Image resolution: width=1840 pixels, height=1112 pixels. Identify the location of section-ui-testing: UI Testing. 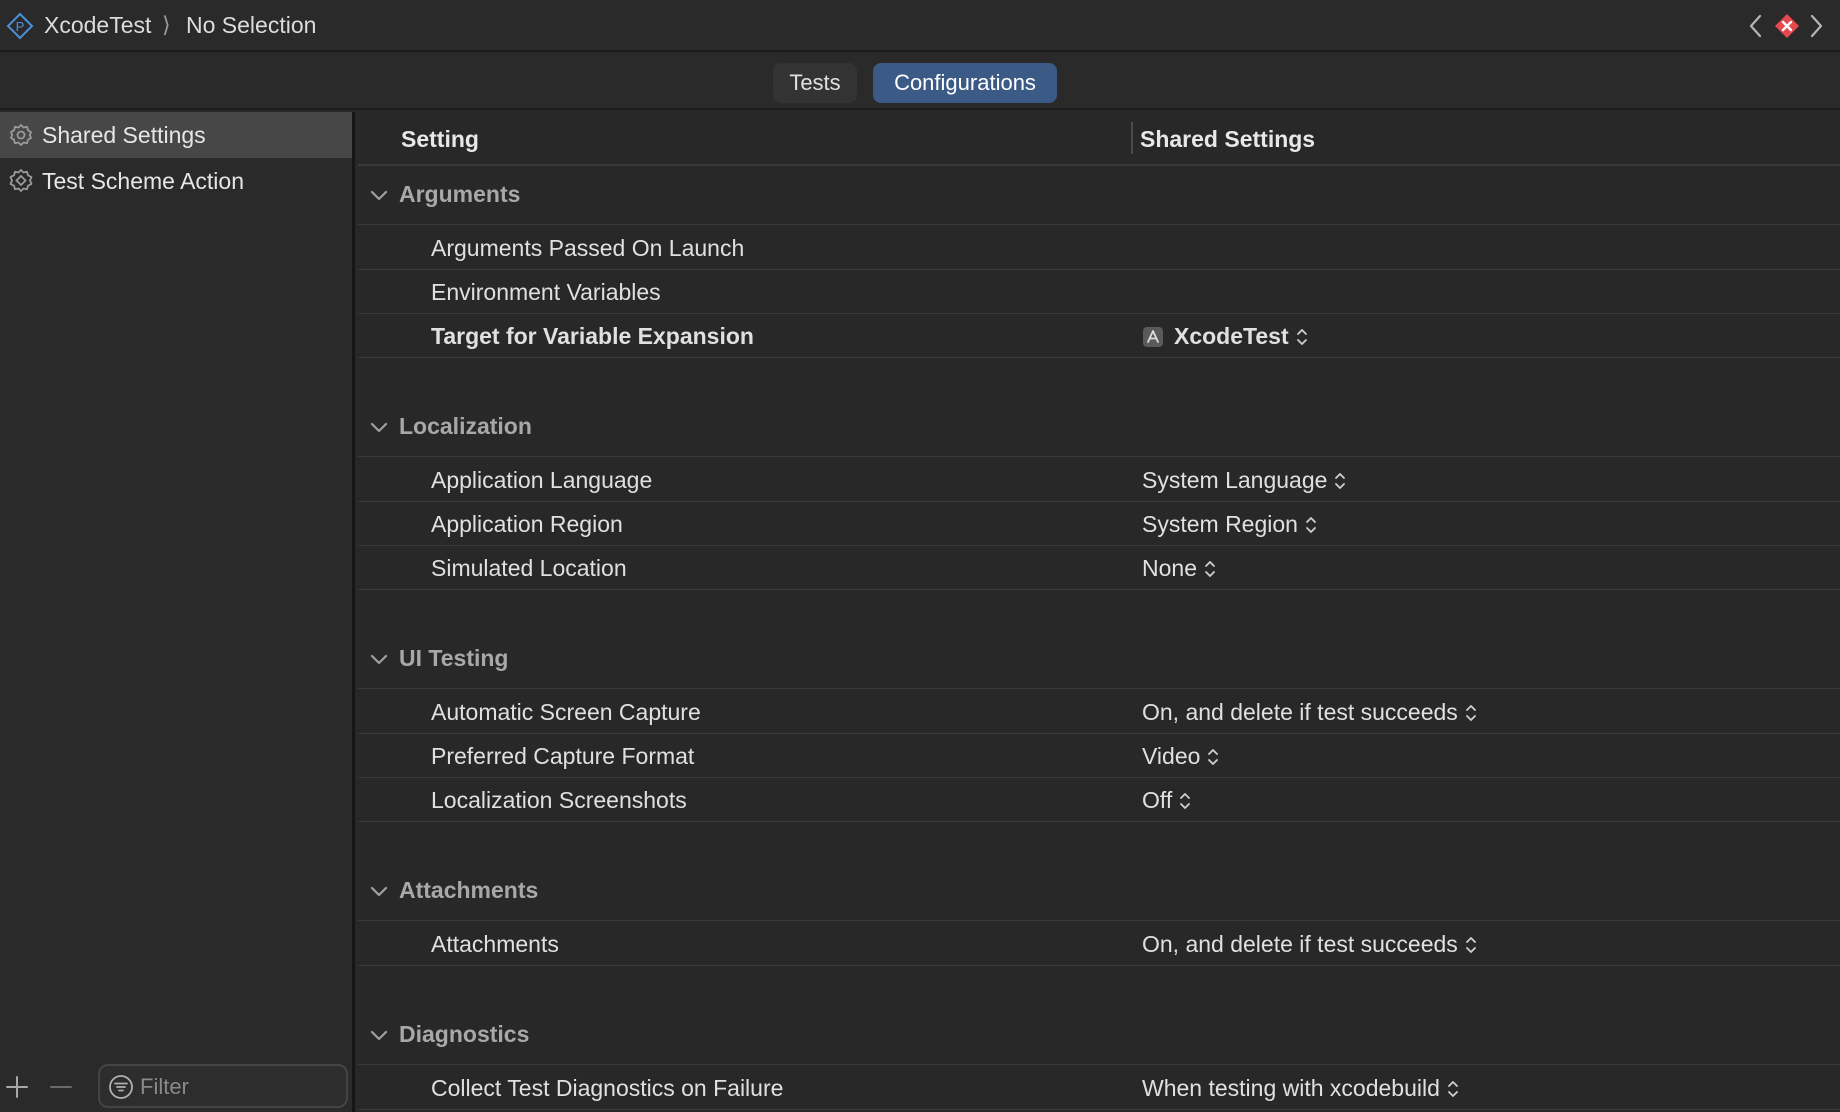
(1099, 660).